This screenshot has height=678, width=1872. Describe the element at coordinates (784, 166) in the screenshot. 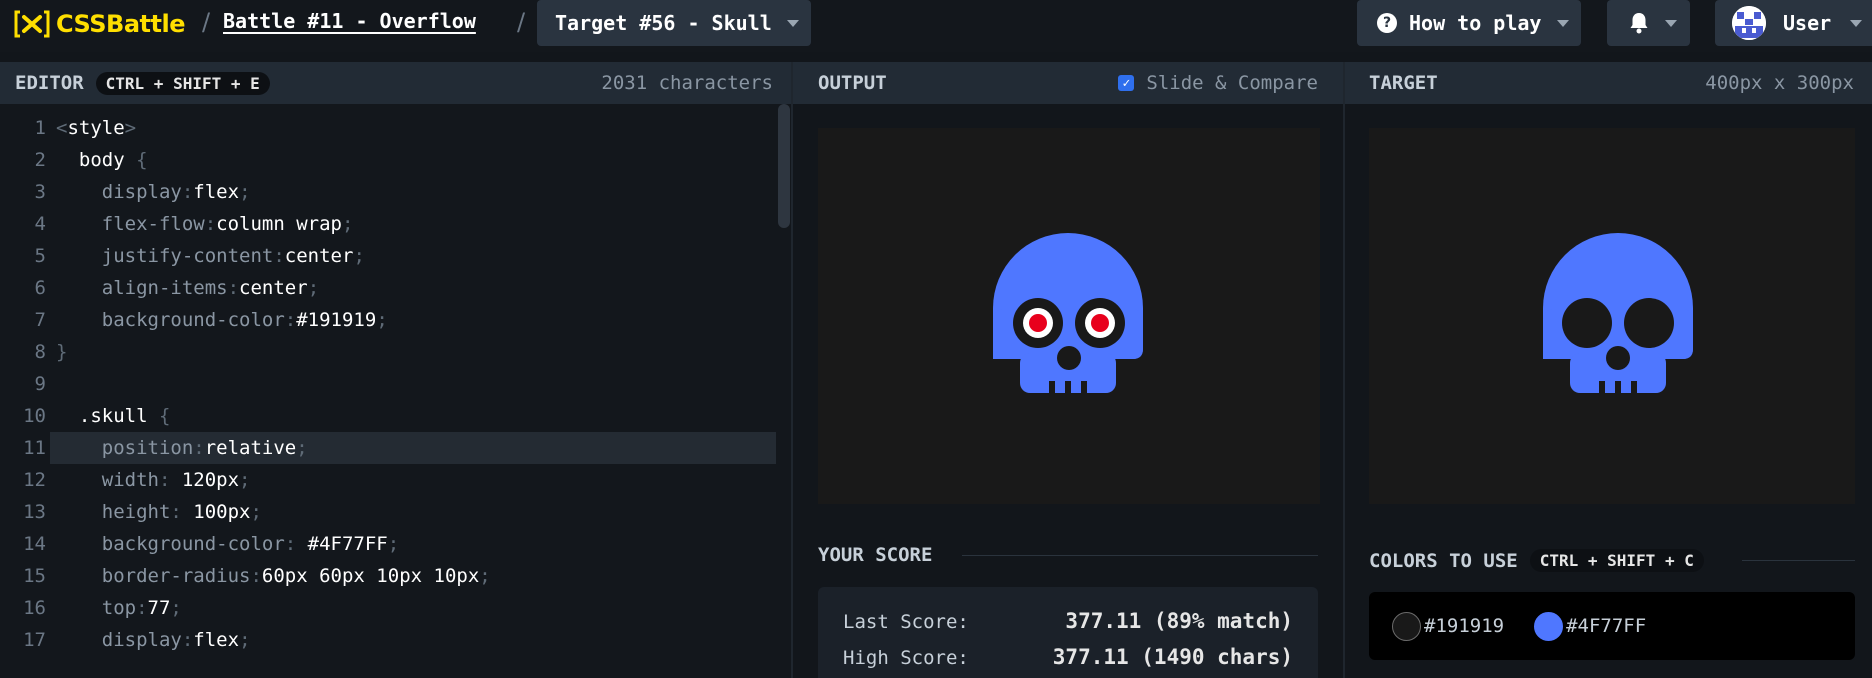

I see `editor-scrollbar-thumb` at that location.